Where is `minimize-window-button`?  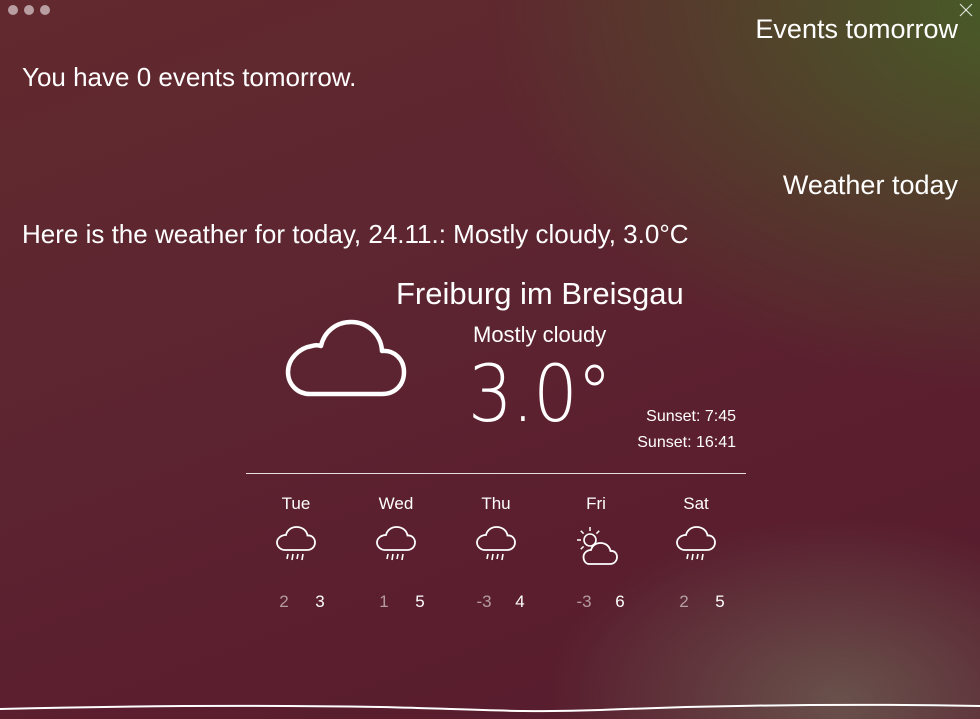
minimize-window-button is located at coordinates (29, 10).